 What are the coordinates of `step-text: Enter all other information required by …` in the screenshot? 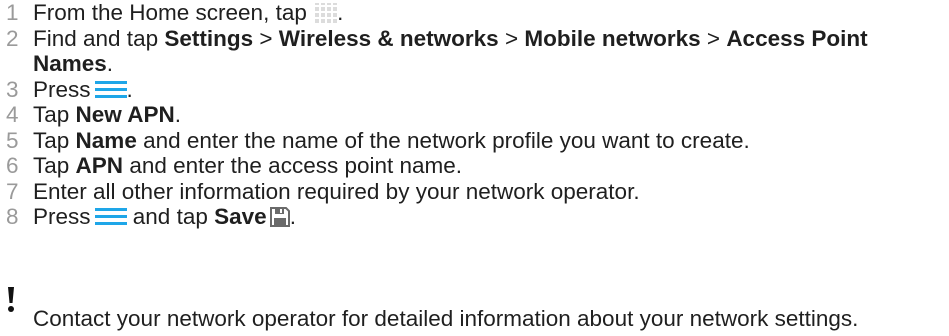 It's located at (336, 191).